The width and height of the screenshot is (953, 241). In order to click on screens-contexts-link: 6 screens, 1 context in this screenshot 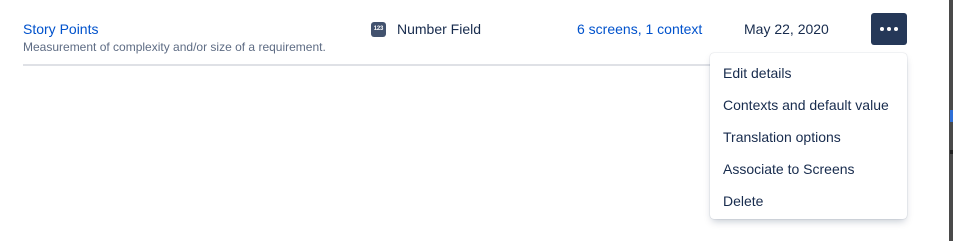, I will do `click(639, 29)`.